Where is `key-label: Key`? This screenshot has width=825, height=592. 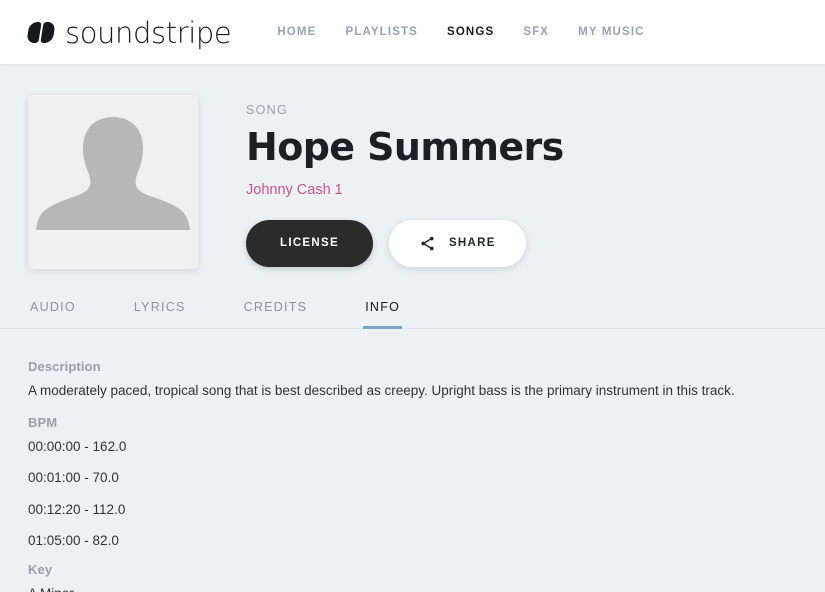 key-label: Key is located at coordinates (40, 569).